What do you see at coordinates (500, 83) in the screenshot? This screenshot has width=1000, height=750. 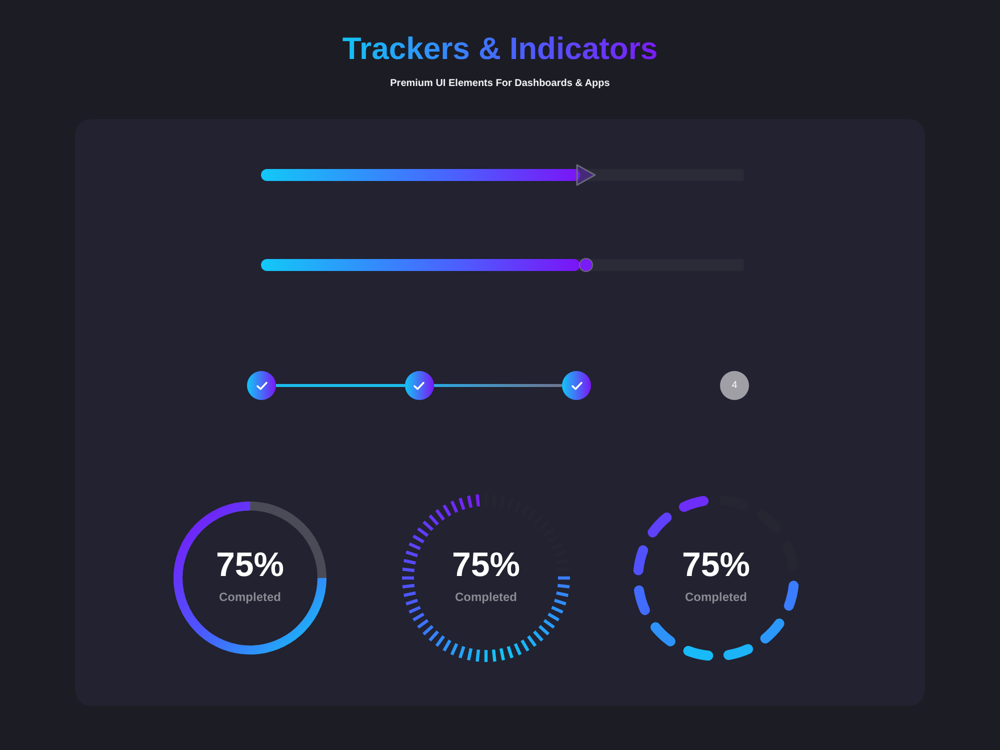 I see `page-subtitle: Premium UI Elements For Dashboards & Apps` at bounding box center [500, 83].